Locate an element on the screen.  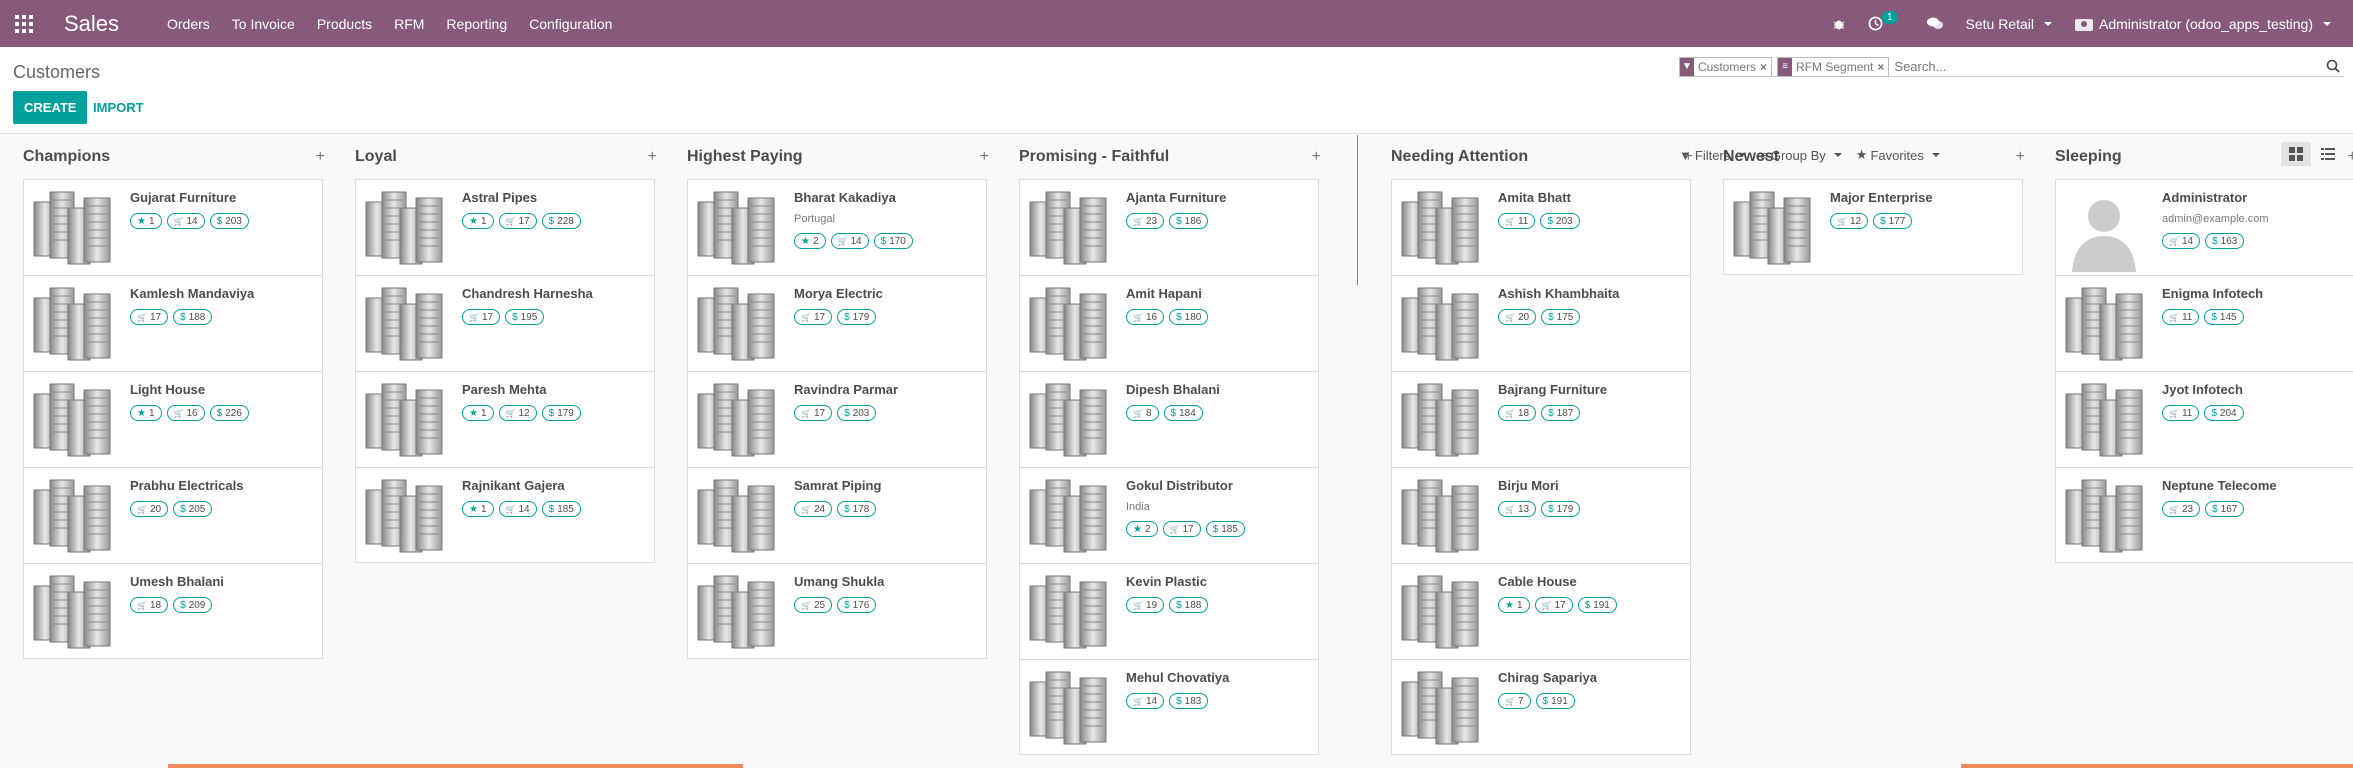
app-title: Sales is located at coordinates (110, 24).